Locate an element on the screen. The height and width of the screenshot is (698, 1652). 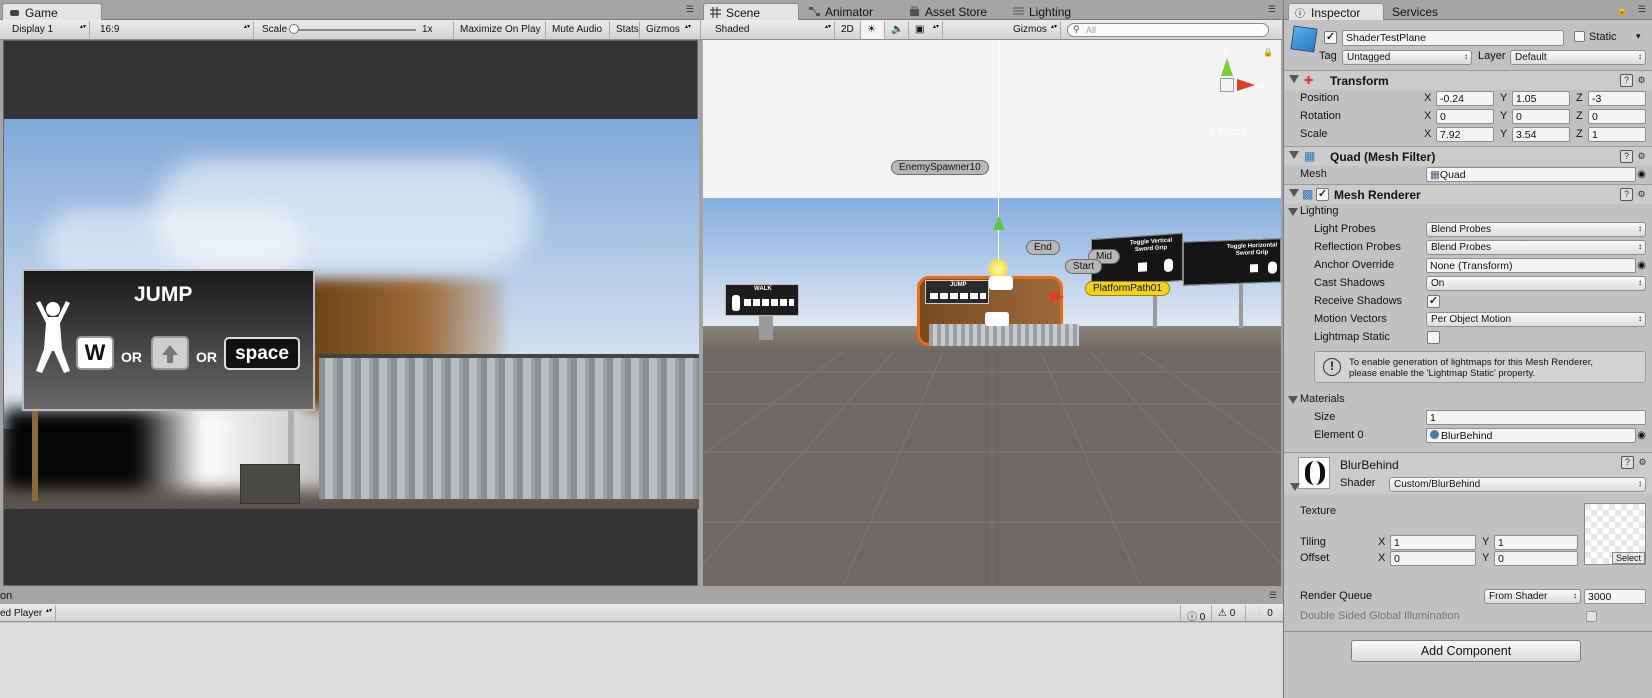
material-header: BlurBehind Shader Custom/BlurBehind ?⚙ is located at coordinates (1468, 473).